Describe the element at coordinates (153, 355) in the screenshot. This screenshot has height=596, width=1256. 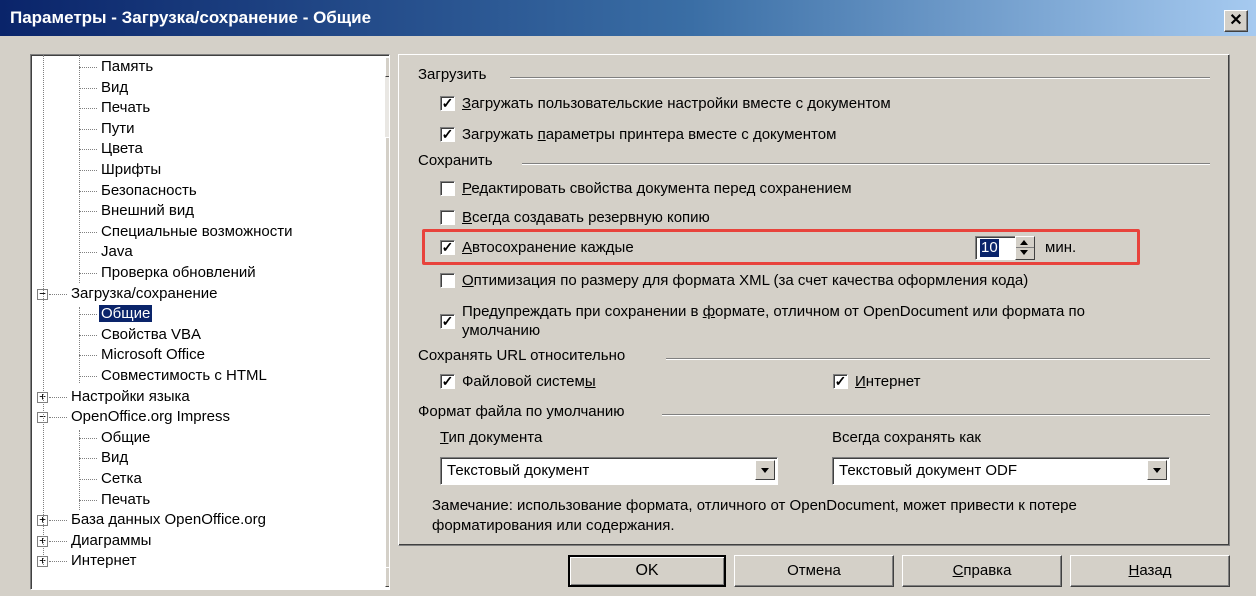
I see `tree-item-label: Microsoft Office` at that location.